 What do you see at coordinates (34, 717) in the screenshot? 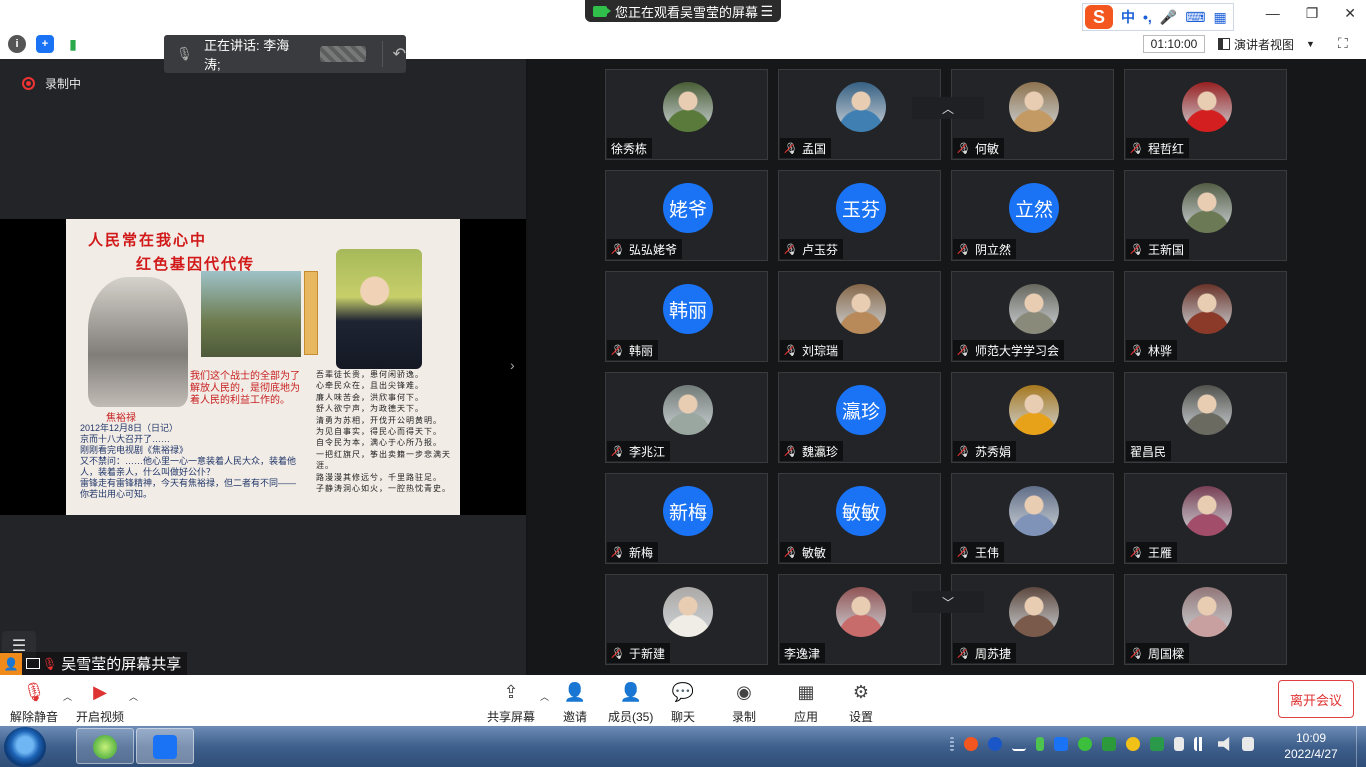
I see `unmute-label: 解除静音` at bounding box center [34, 717].